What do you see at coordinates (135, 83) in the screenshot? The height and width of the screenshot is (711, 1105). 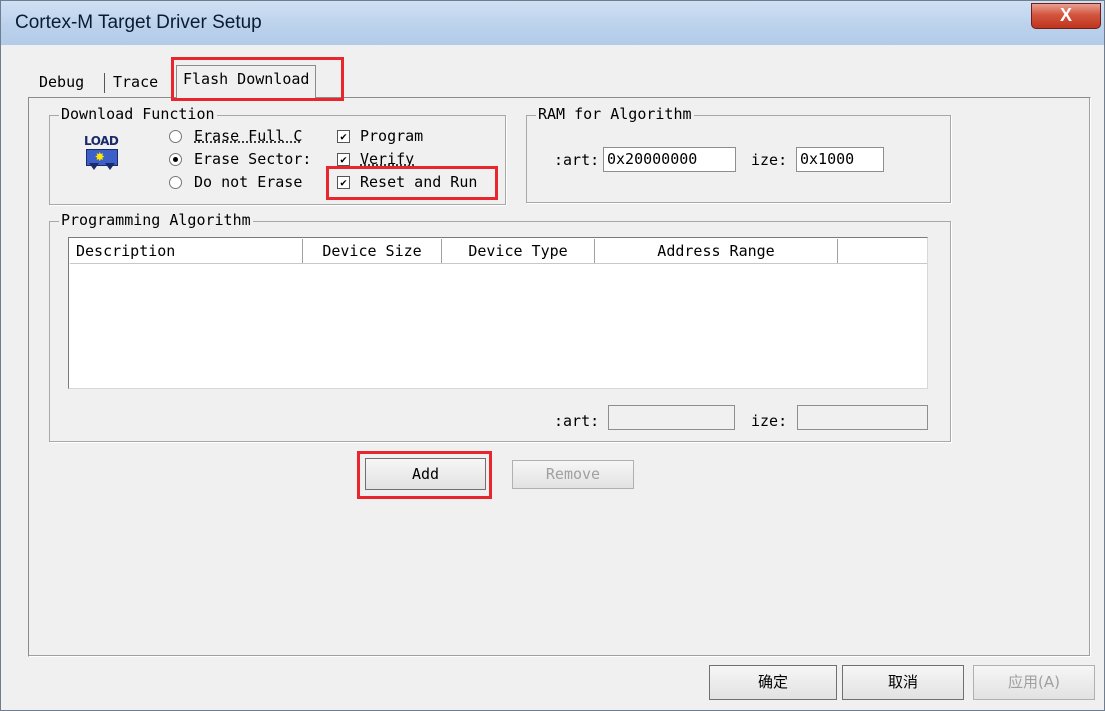 I see `tab-trace: Trace` at bounding box center [135, 83].